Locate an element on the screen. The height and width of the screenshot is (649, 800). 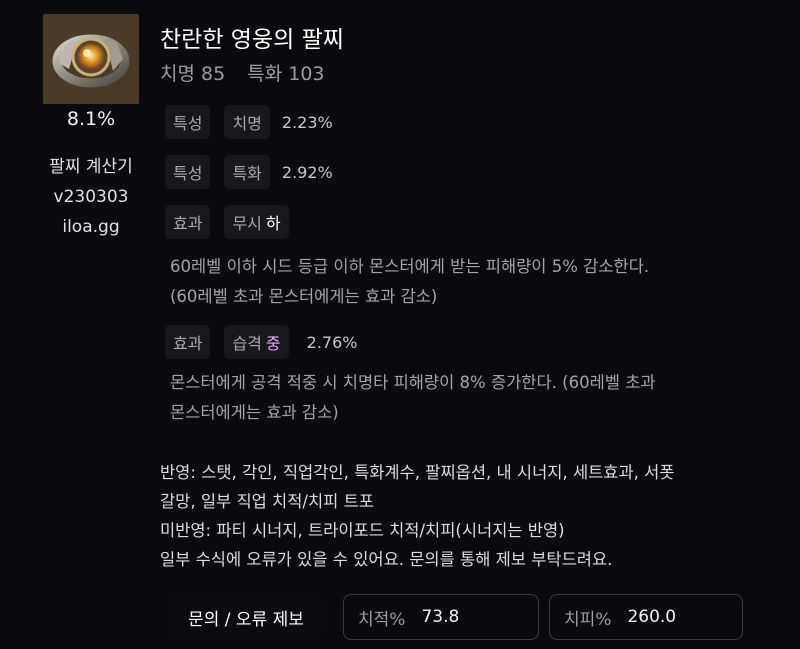
option-description-line: 60레벨 이하 시드 등급 이하 몬스터에게 받는 피해량이 5% 감소한다. is located at coordinates (410, 266).